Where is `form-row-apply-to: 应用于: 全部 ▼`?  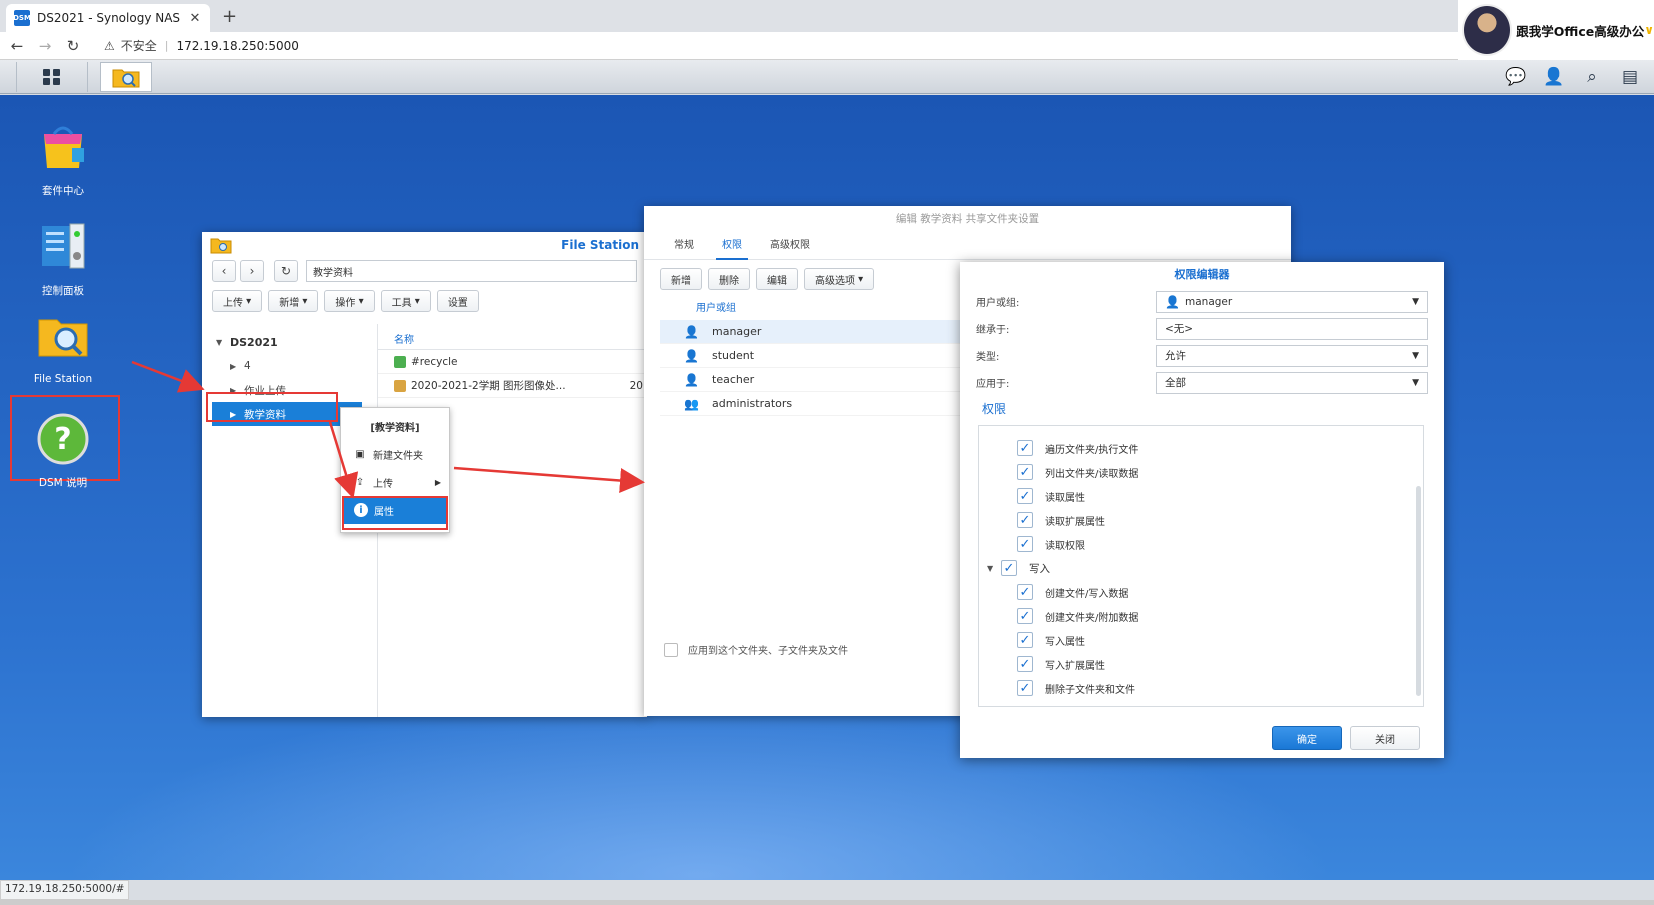 form-row-apply-to: 应用于: 全部 ▼ is located at coordinates (1202, 382).